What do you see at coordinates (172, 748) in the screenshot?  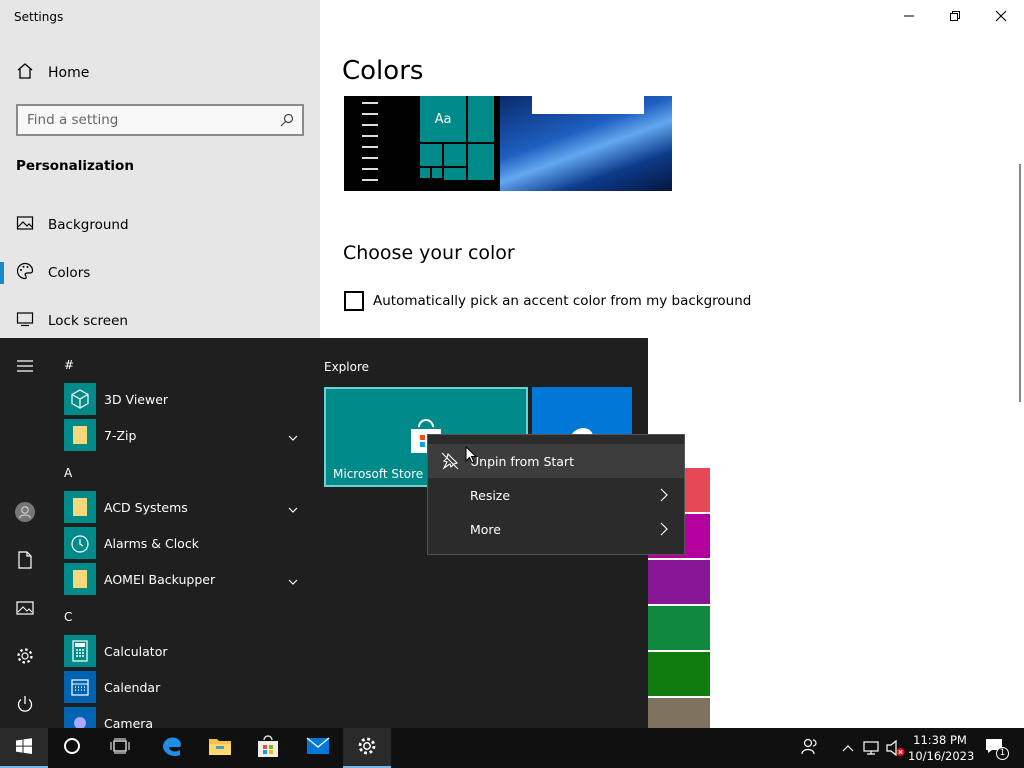 I see `taskbar-edge` at bounding box center [172, 748].